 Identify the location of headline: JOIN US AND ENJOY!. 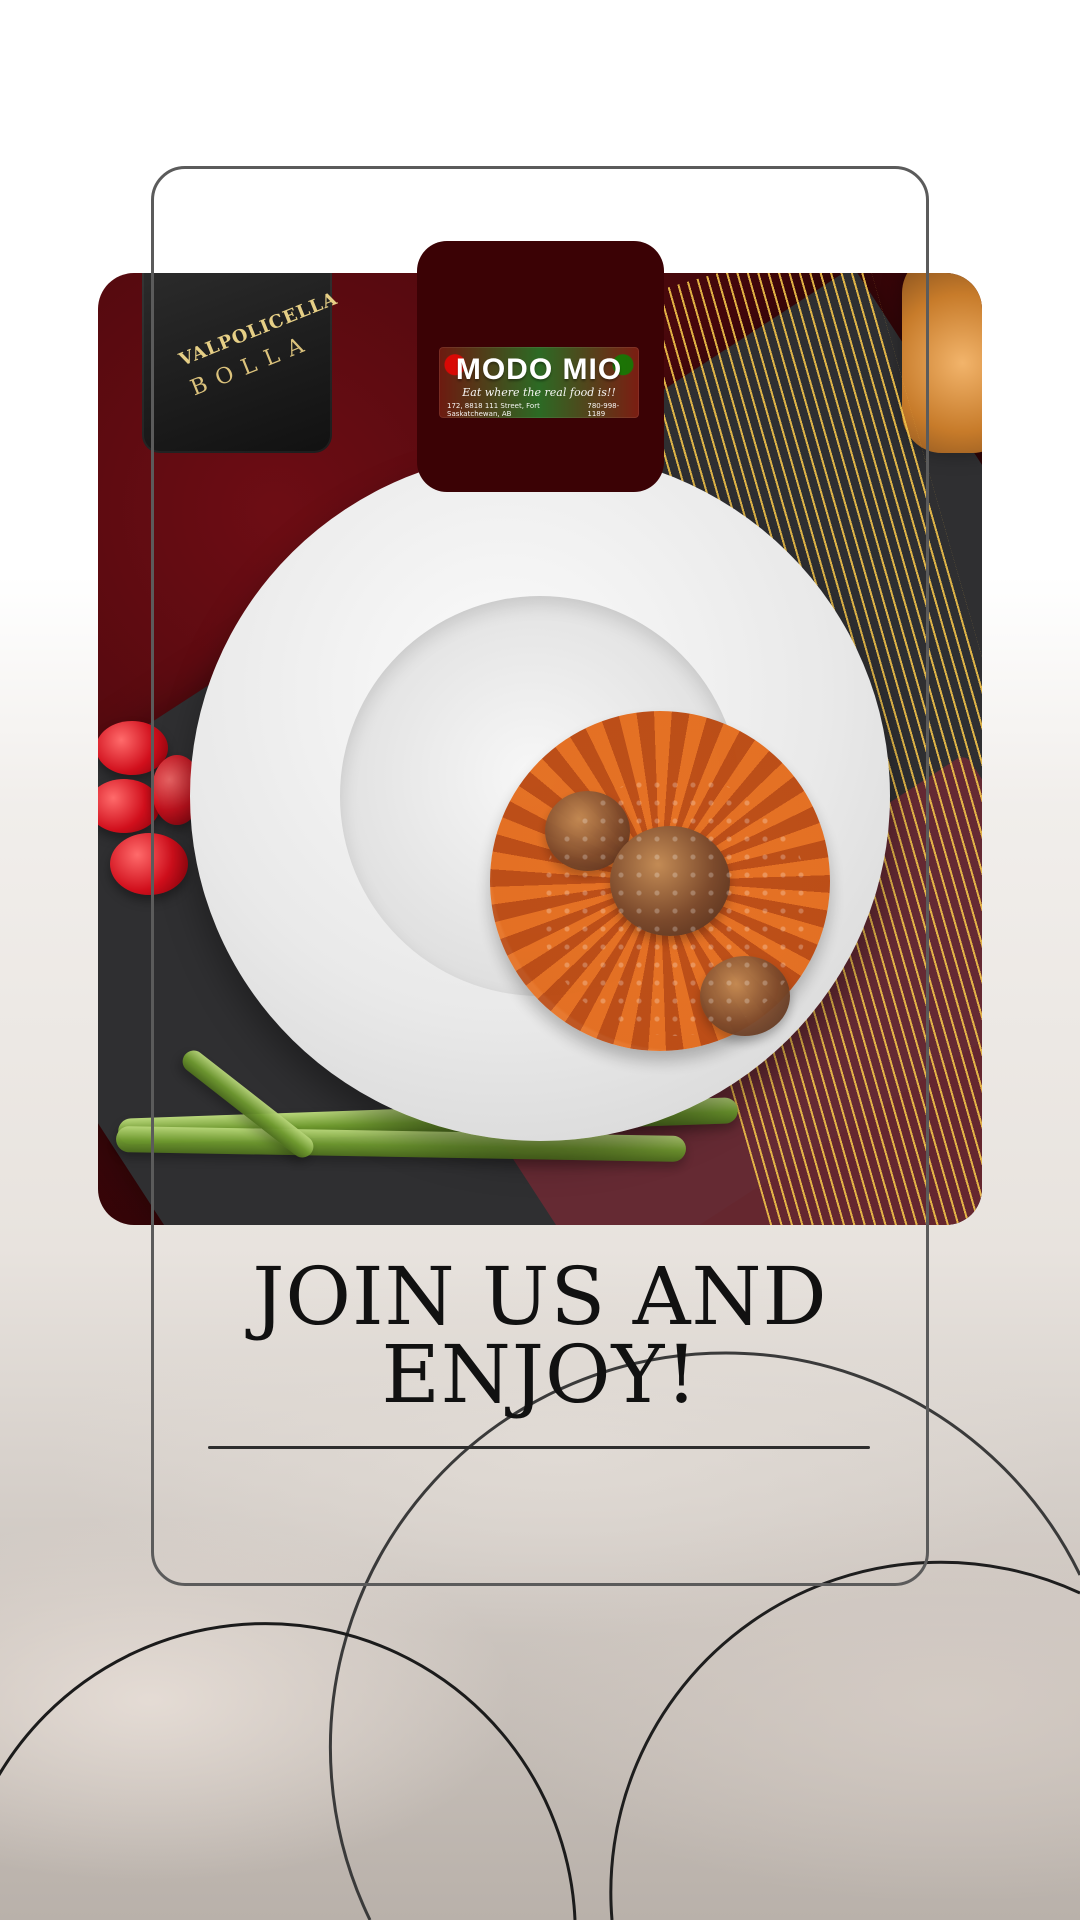
(540, 1335).